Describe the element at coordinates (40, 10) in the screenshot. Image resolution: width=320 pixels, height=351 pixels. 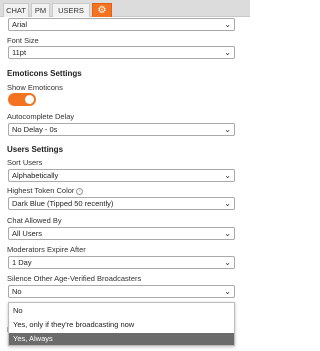
I see `tab-pm: PM` at that location.